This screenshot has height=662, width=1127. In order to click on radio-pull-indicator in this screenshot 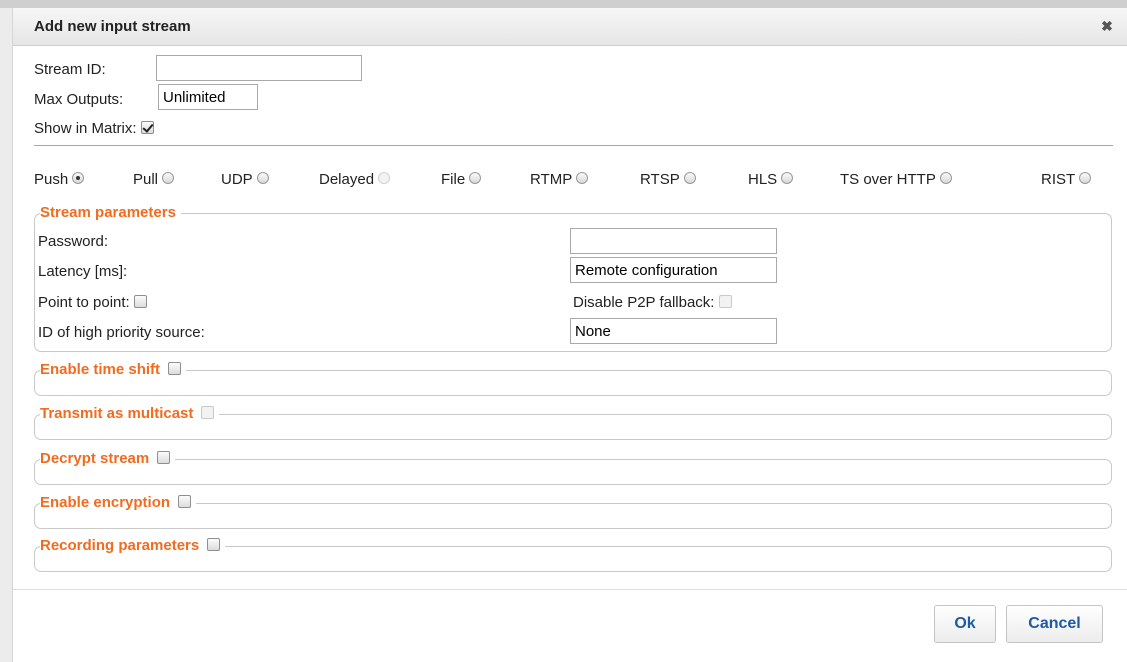, I will do `click(168, 178)`.